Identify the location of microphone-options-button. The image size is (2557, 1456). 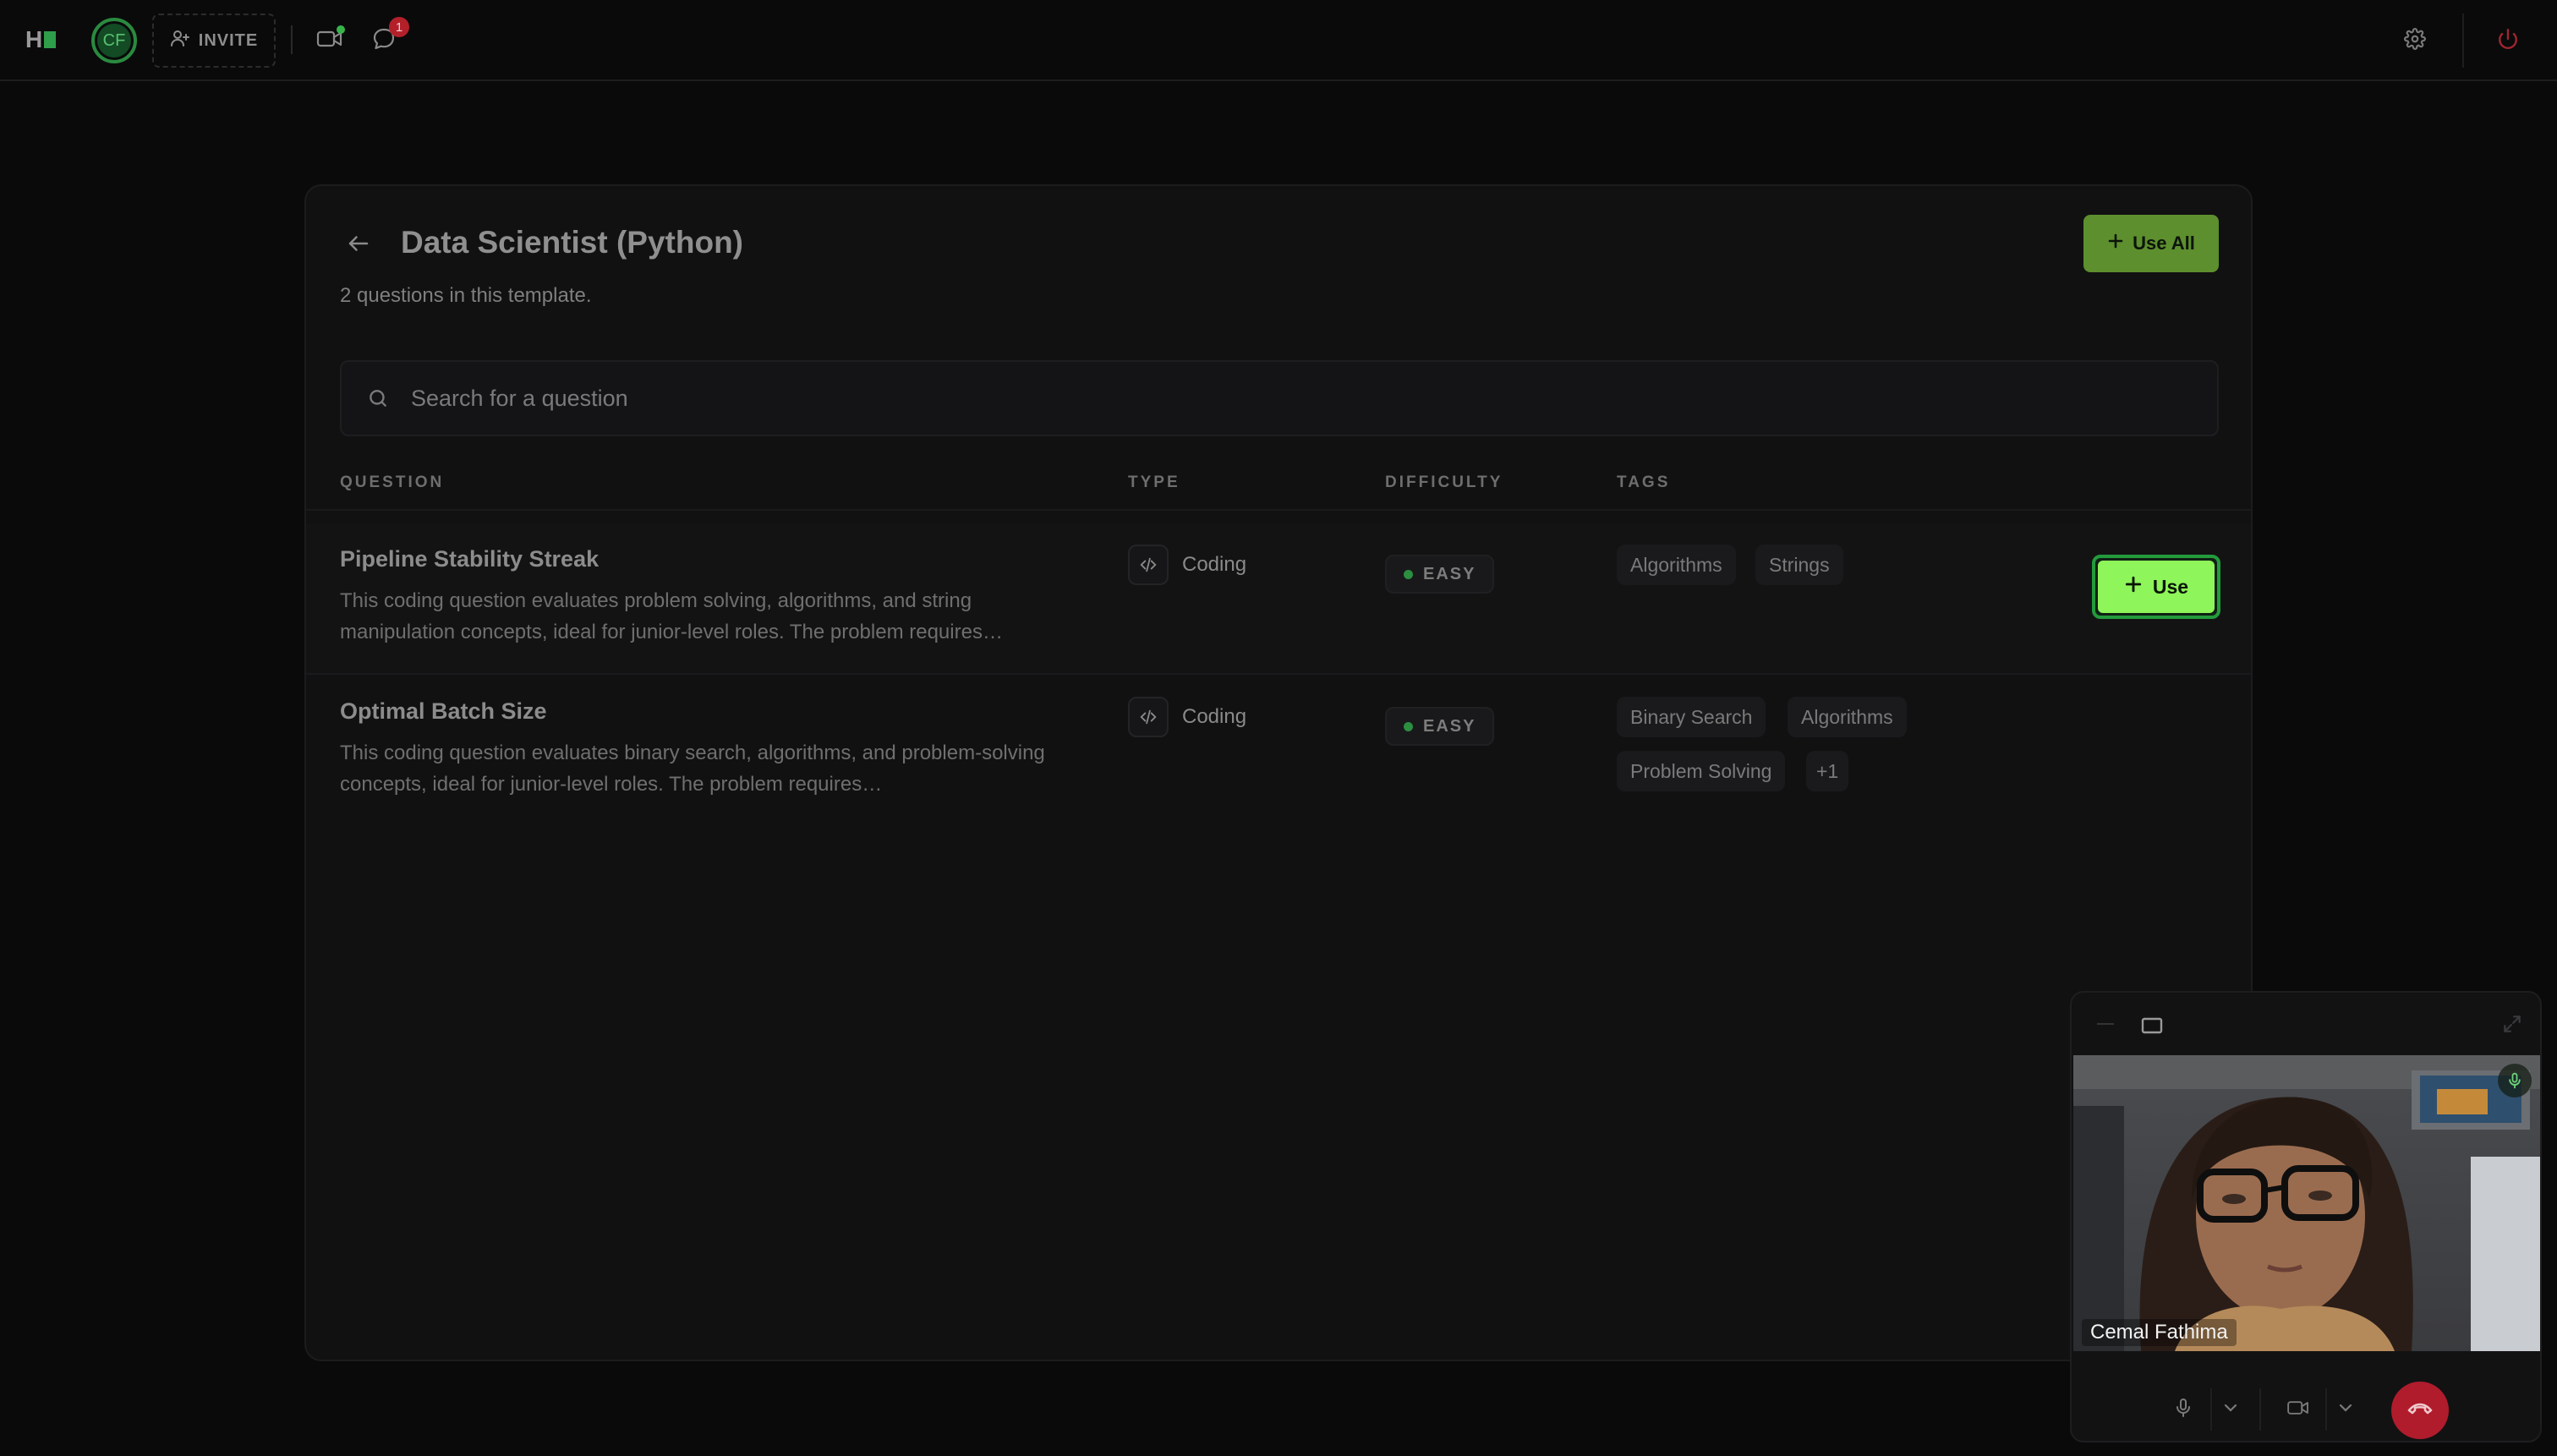
(2231, 1409).